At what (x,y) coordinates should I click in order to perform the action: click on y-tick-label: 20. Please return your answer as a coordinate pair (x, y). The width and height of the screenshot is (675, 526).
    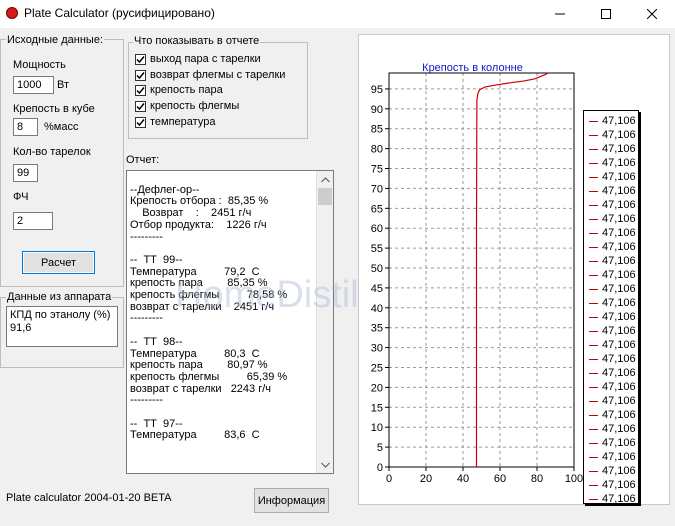
    Looking at the image, I should click on (377, 388).